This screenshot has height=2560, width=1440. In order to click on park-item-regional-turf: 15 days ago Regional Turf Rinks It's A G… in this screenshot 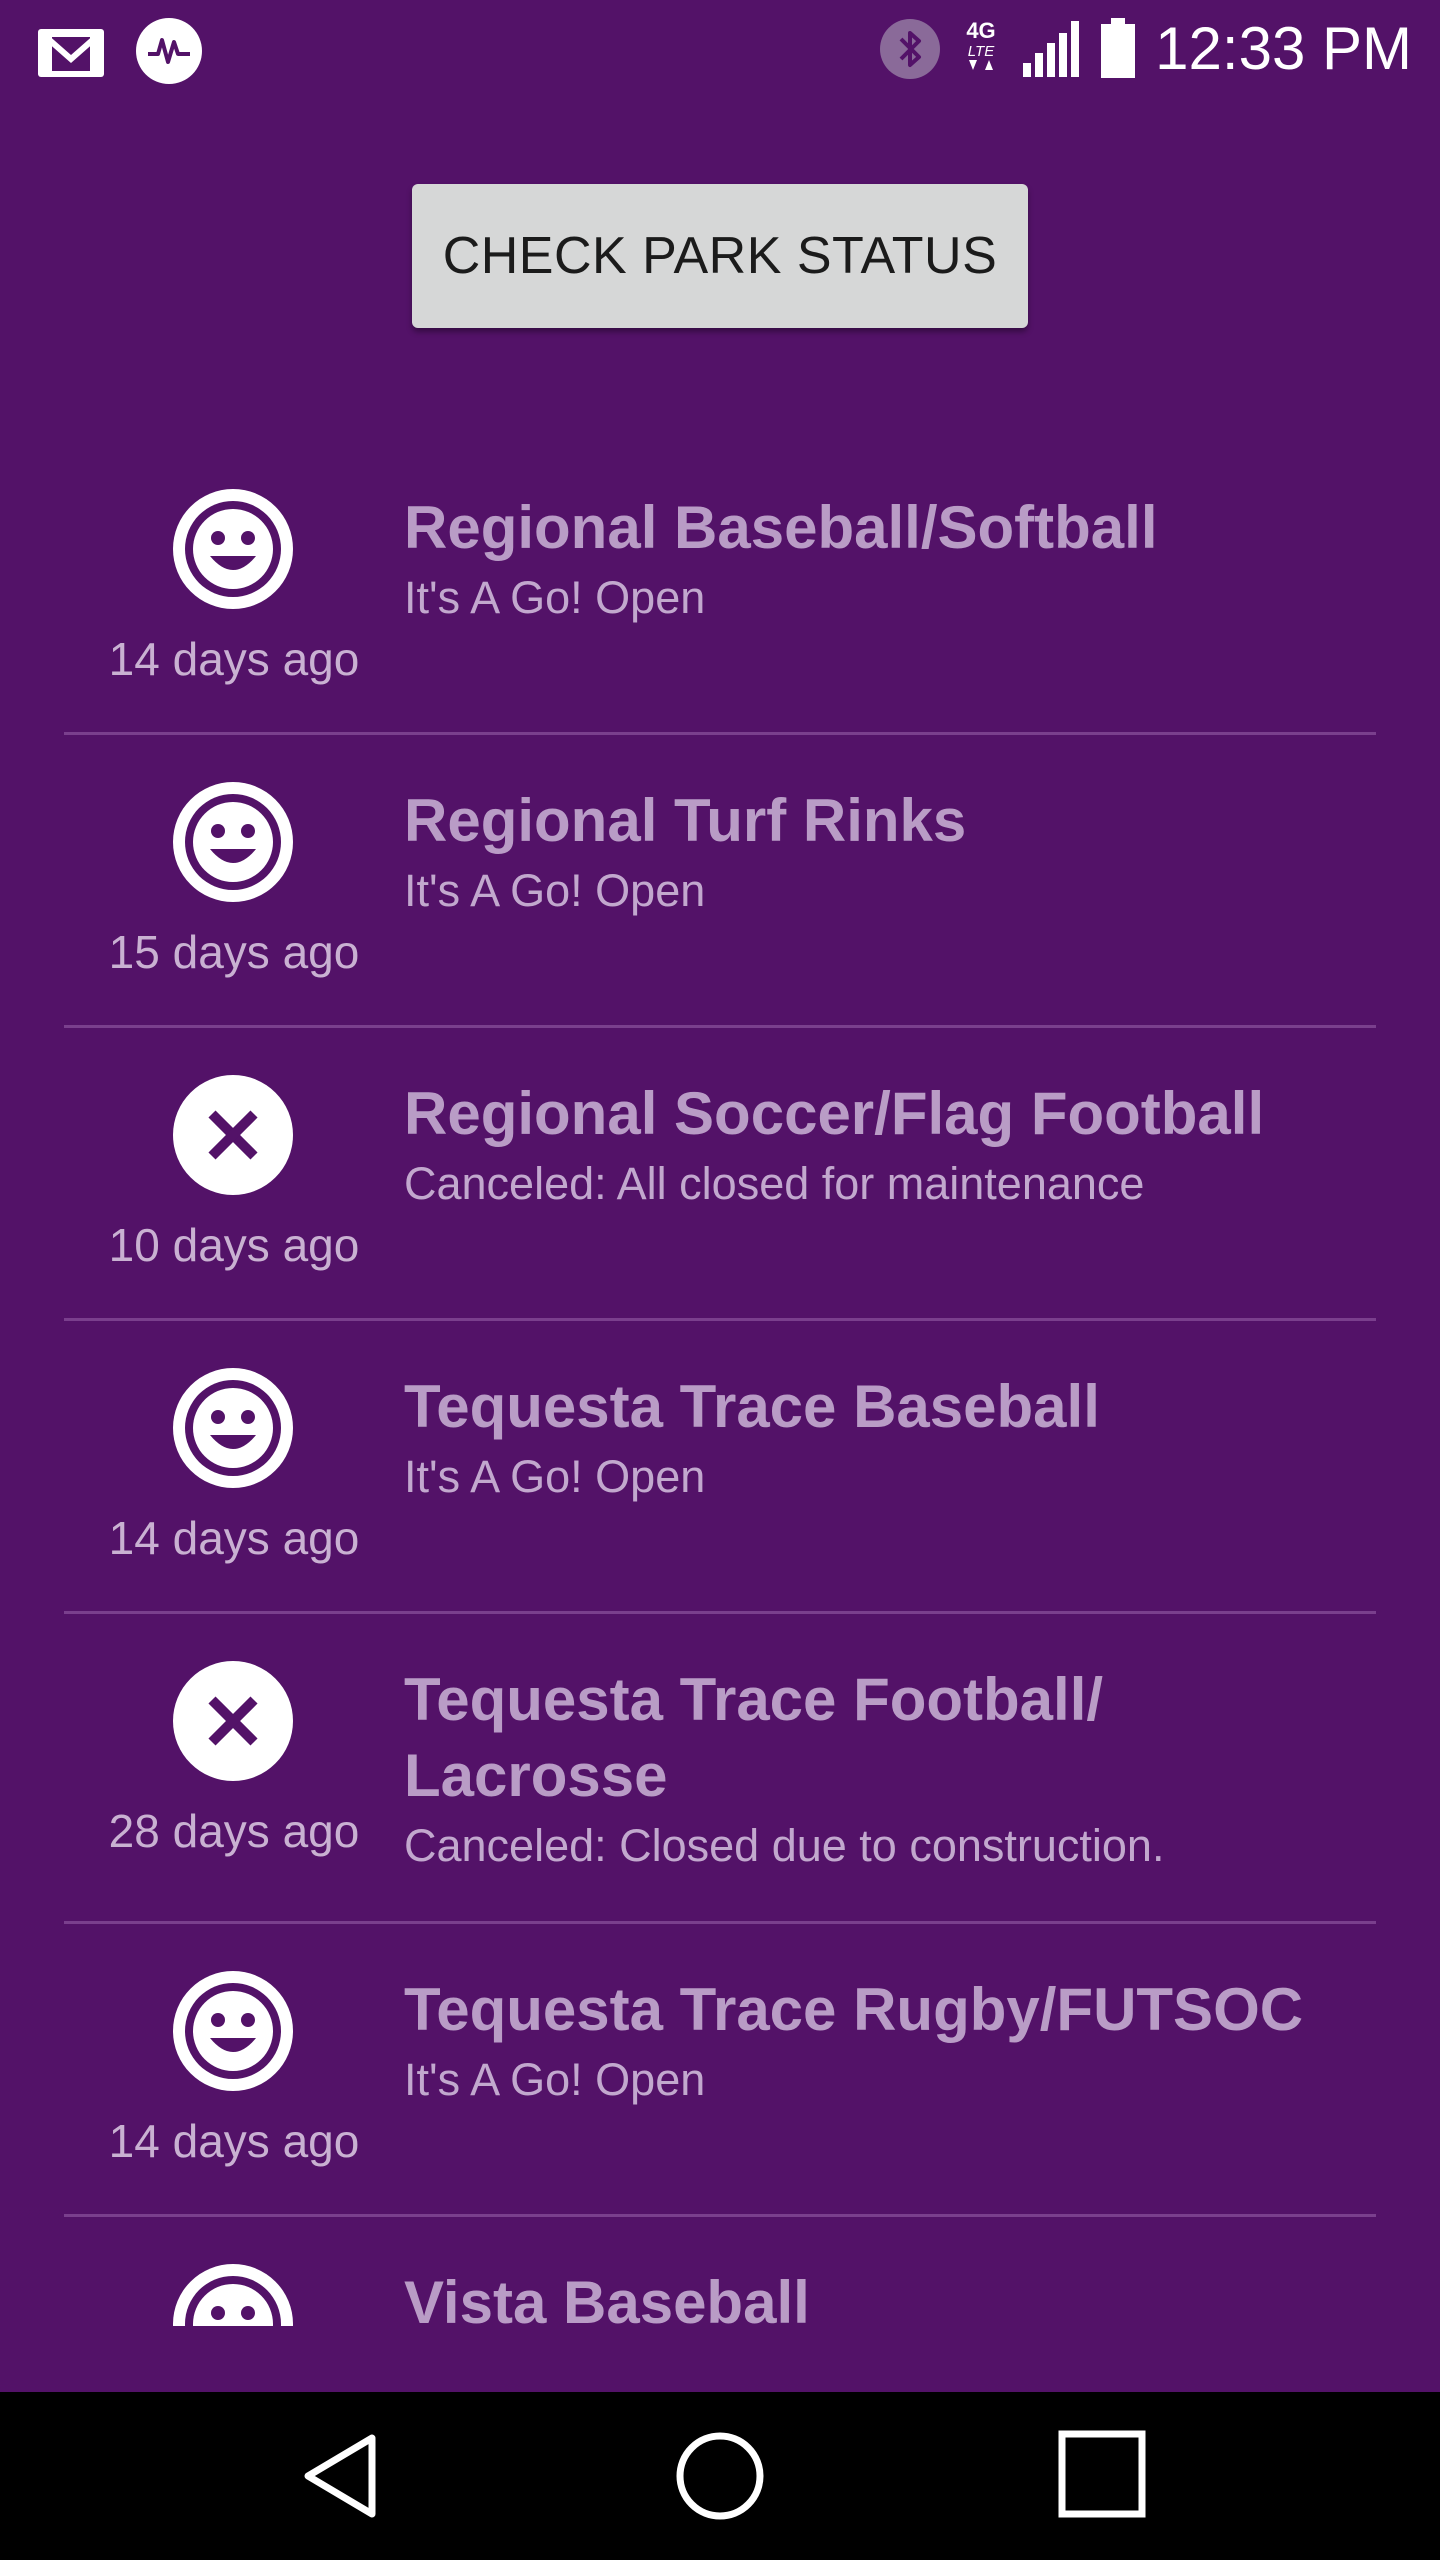, I will do `click(720, 881)`.